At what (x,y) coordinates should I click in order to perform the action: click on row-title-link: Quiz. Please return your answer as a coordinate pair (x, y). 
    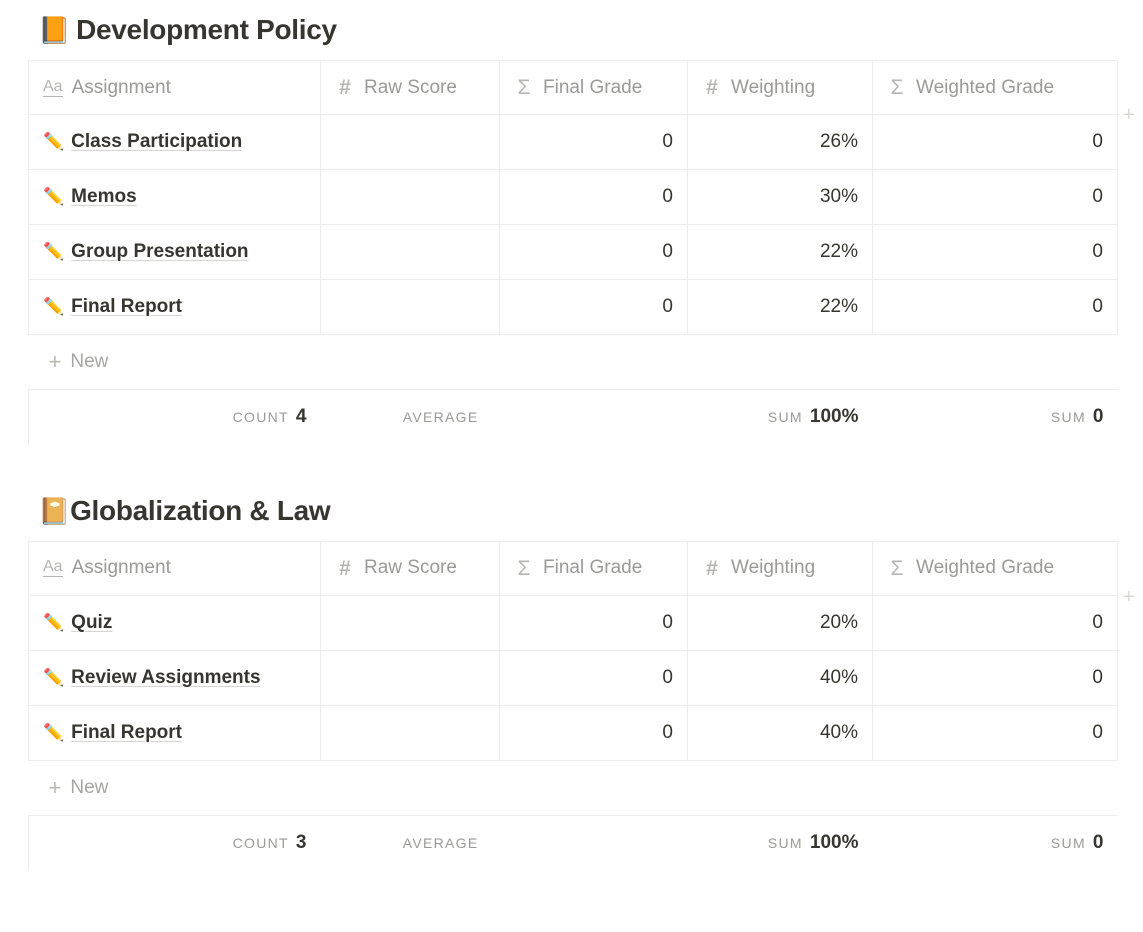
    Looking at the image, I should click on (91, 622).